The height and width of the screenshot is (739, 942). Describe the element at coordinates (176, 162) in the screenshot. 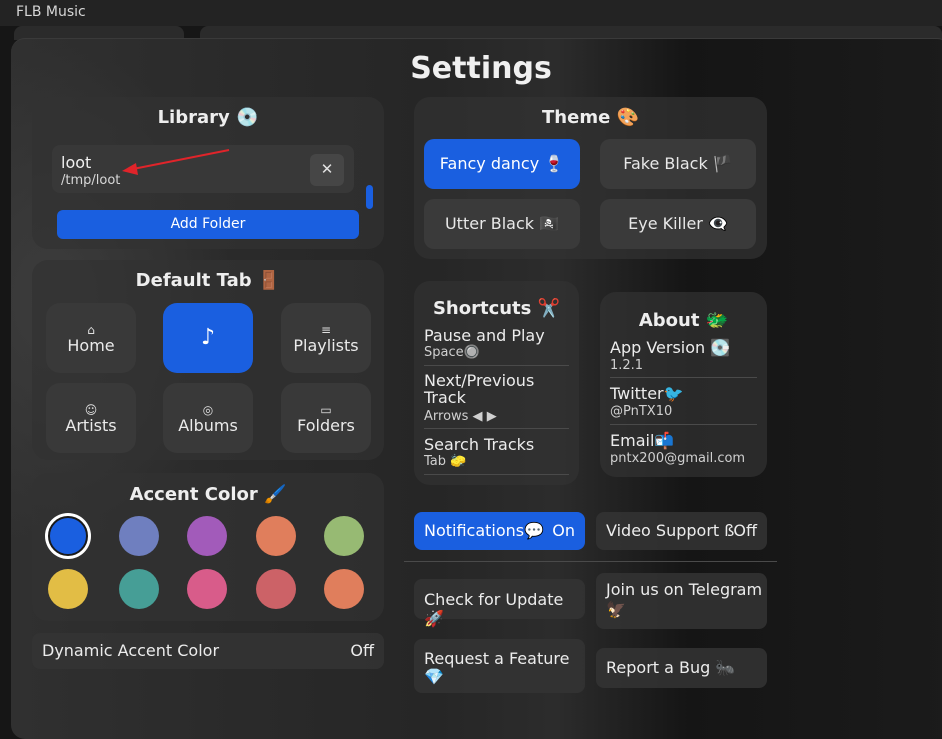

I see `annotation-arrow` at that location.